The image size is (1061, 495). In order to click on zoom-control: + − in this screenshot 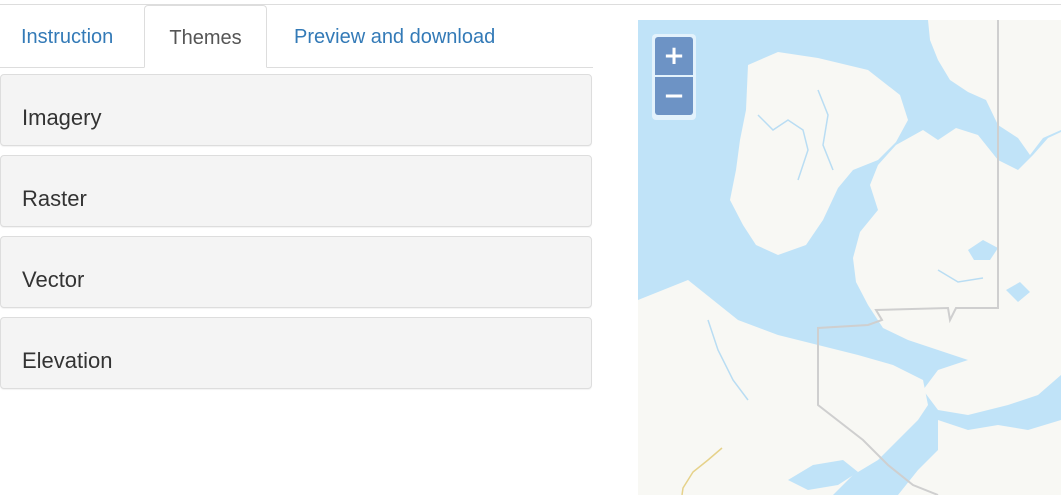, I will do `click(674, 77)`.